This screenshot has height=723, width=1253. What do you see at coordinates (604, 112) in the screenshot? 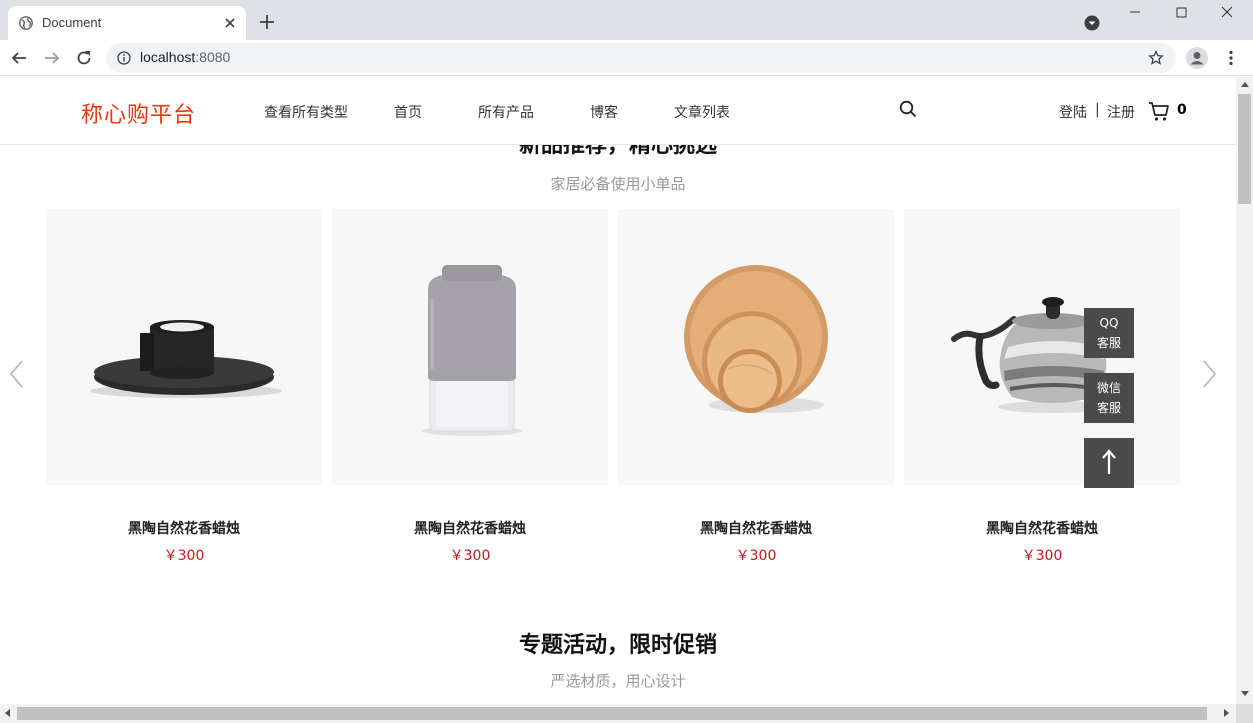
I see `nav-blog: 博客` at bounding box center [604, 112].